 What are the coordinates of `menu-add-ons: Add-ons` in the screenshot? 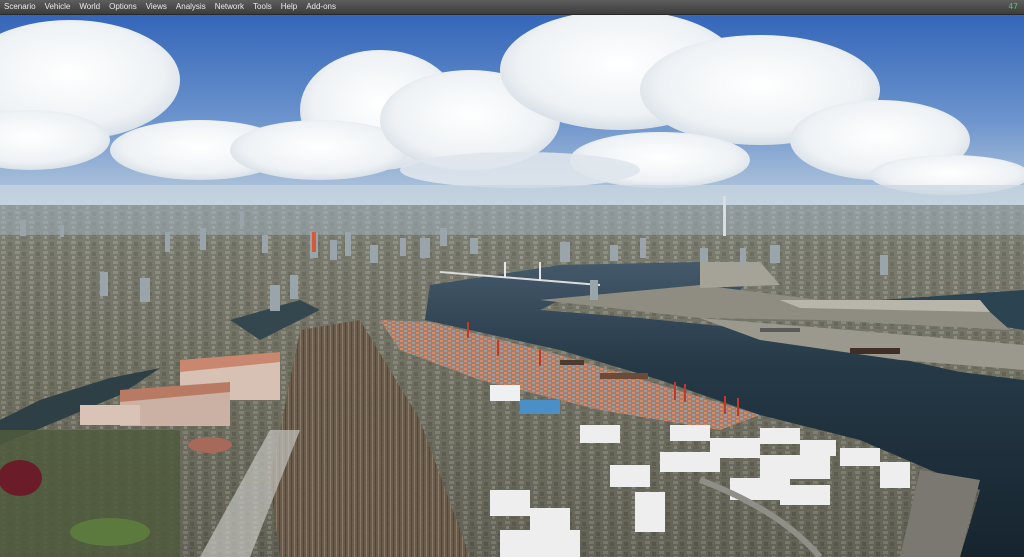 It's located at (321, 7).